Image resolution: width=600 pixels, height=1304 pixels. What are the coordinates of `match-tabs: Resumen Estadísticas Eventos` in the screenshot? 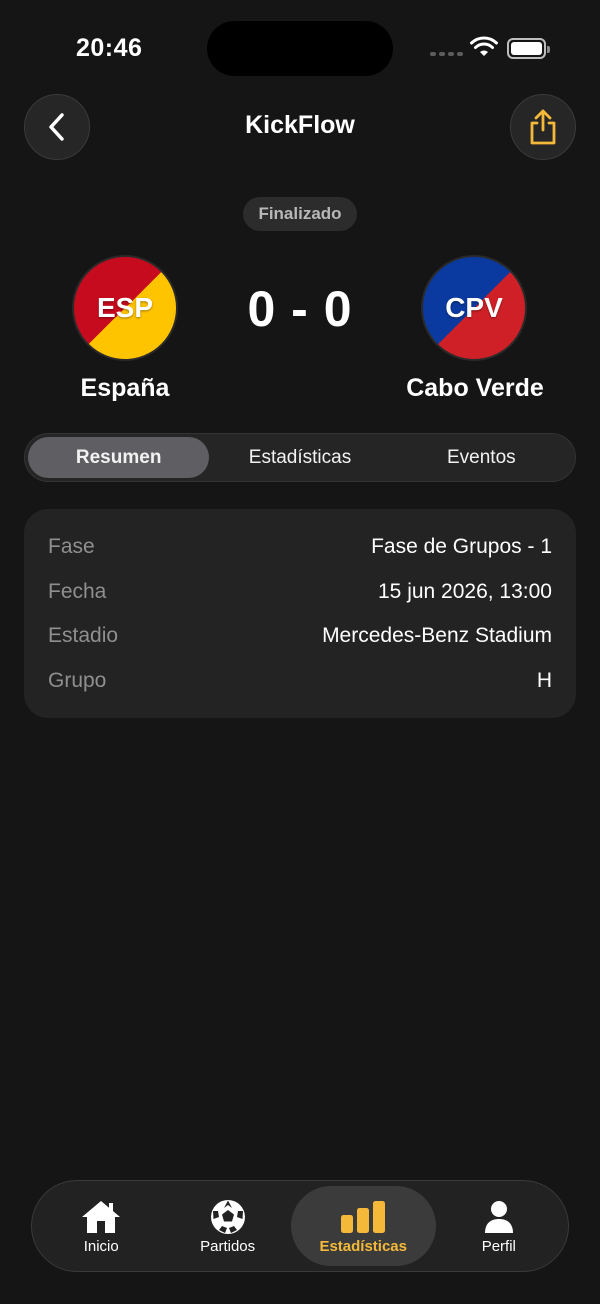 It's located at (300, 457).